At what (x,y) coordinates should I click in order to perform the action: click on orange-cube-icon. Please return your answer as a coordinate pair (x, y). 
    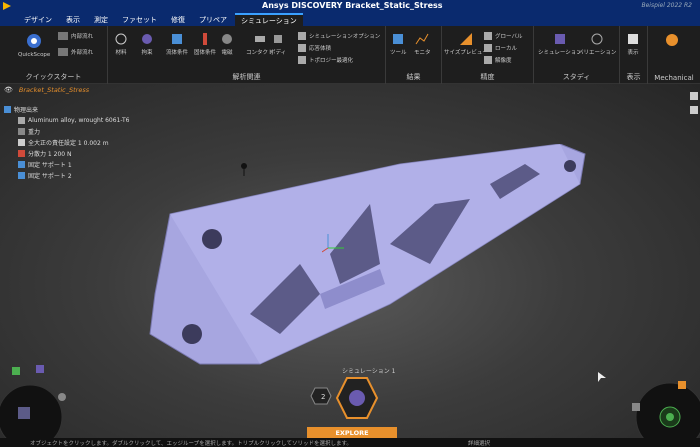
    Looking at the image, I should click on (682, 385).